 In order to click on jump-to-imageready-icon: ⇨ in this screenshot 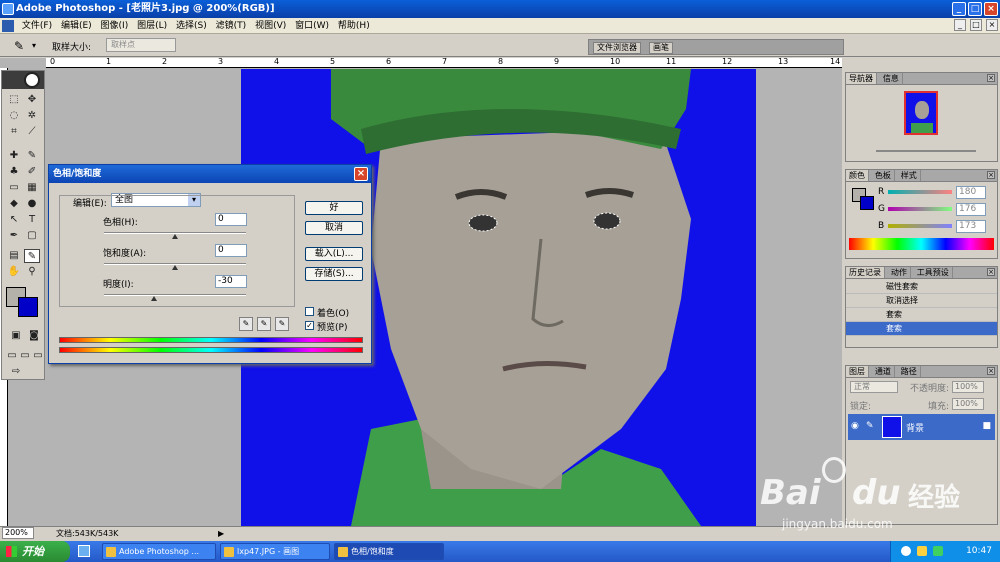, I will do `click(16, 372)`.